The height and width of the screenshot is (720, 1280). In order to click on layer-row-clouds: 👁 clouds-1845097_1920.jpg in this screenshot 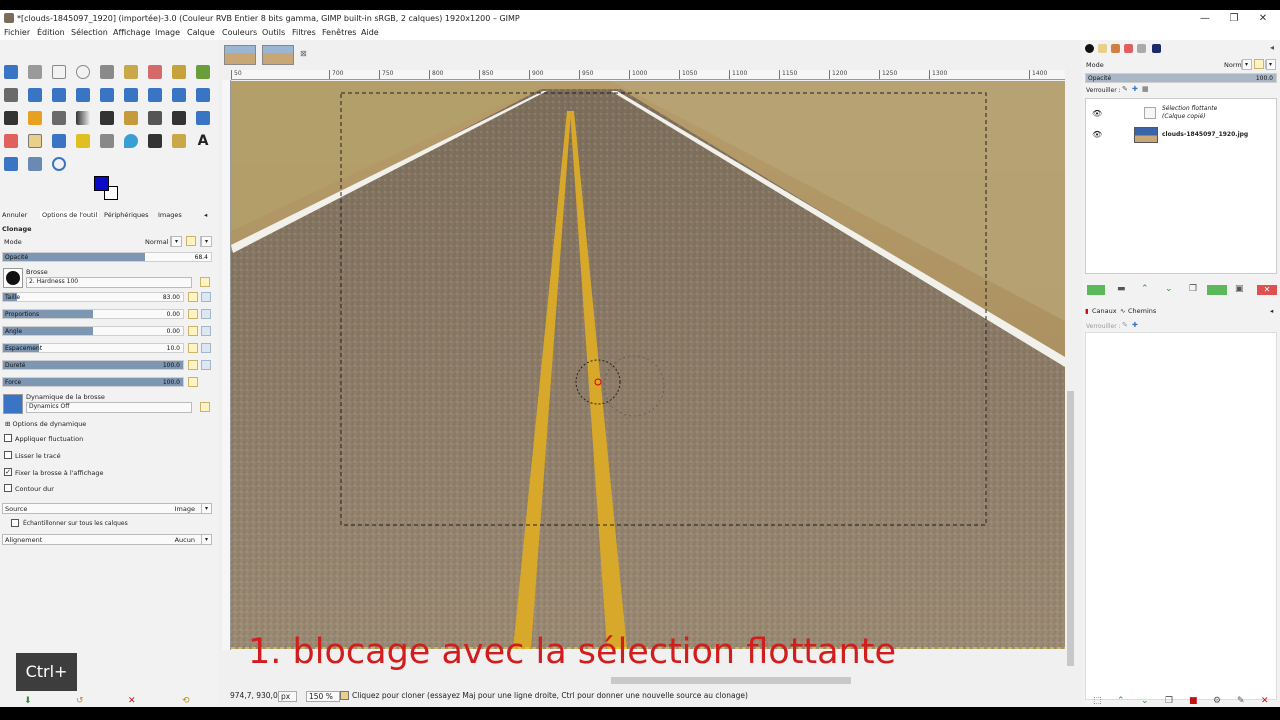, I will do `click(1181, 135)`.